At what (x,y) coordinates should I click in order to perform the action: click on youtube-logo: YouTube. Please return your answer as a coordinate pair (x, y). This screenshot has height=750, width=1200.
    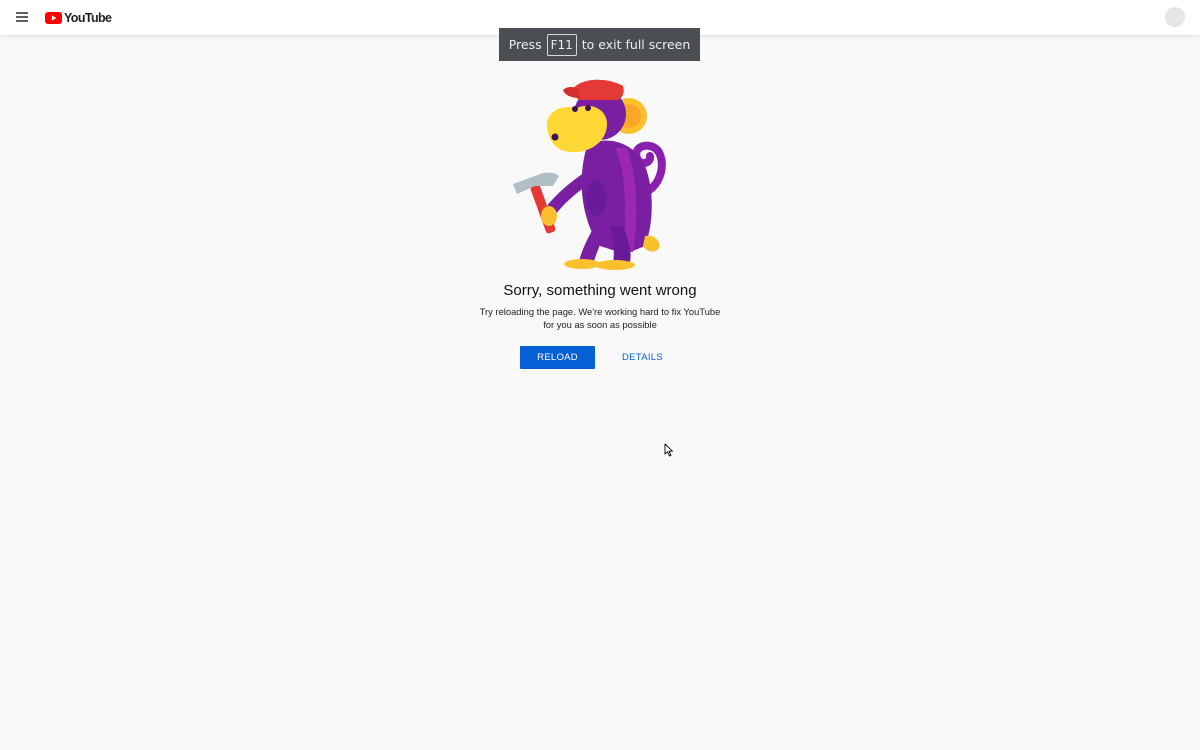
    Looking at the image, I should click on (78, 18).